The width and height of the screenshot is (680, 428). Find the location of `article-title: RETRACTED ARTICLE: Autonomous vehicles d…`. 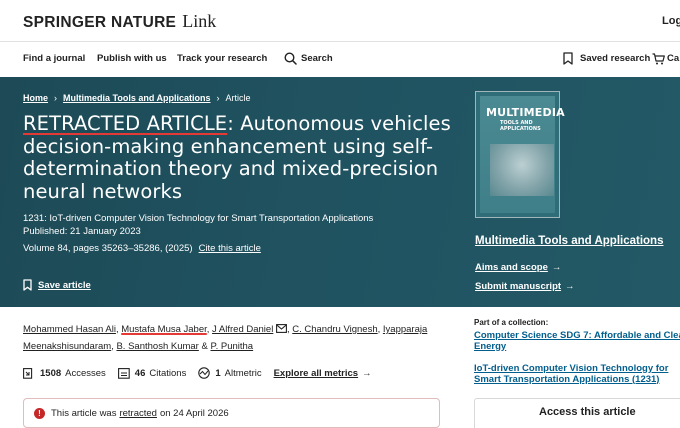

article-title: RETRACTED ARTICLE: Autonomous vehicles d… is located at coordinates (243, 157).